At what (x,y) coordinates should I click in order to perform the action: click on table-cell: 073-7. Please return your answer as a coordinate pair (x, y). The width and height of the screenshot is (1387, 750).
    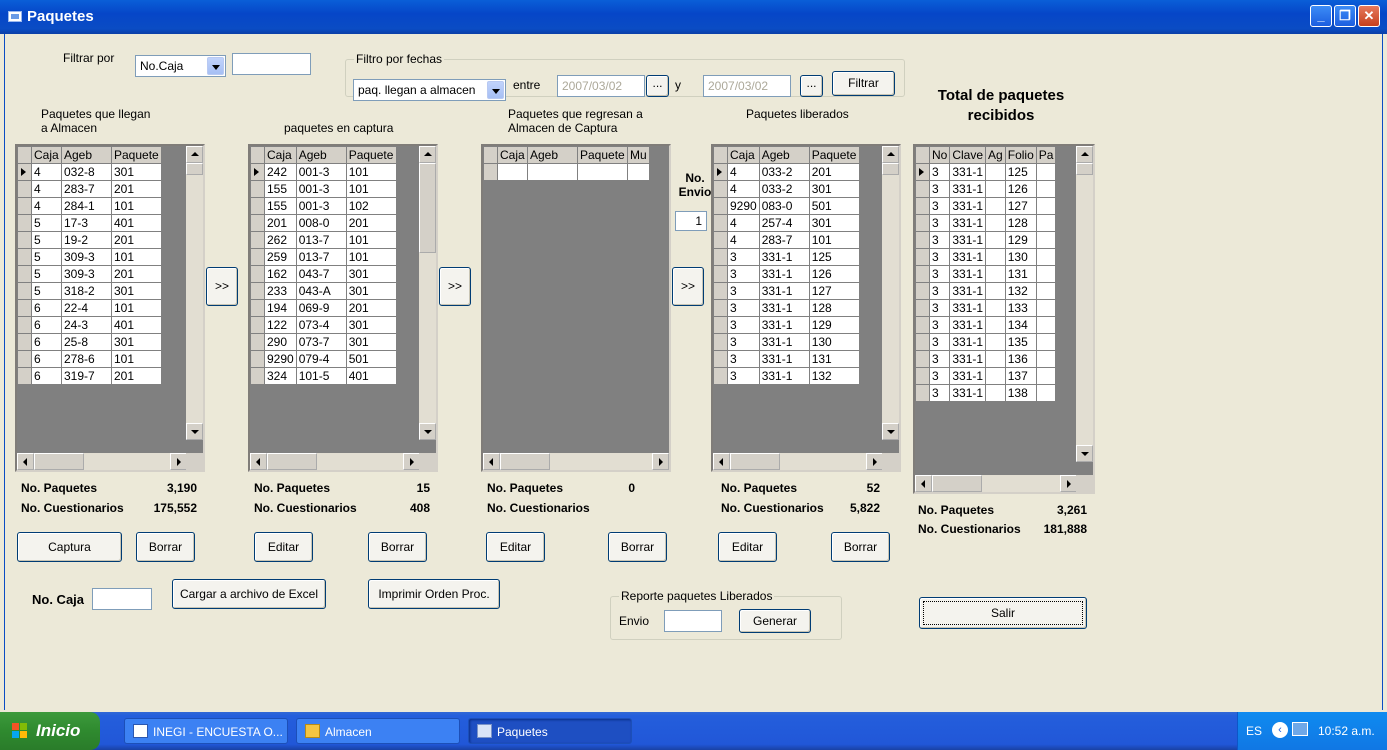
    Looking at the image, I should click on (321, 342).